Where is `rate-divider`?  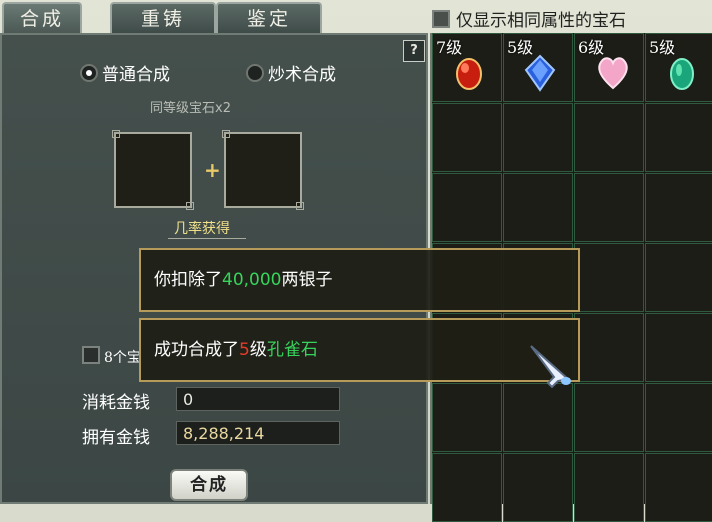
rate-divider is located at coordinates (207, 238).